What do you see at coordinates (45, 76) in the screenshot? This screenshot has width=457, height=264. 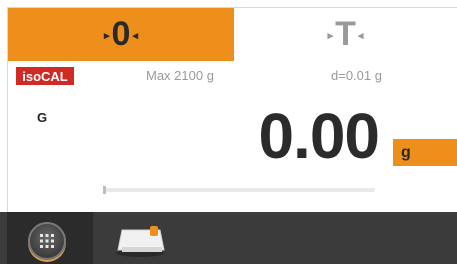 I see `isocal-badge: isoCAL` at bounding box center [45, 76].